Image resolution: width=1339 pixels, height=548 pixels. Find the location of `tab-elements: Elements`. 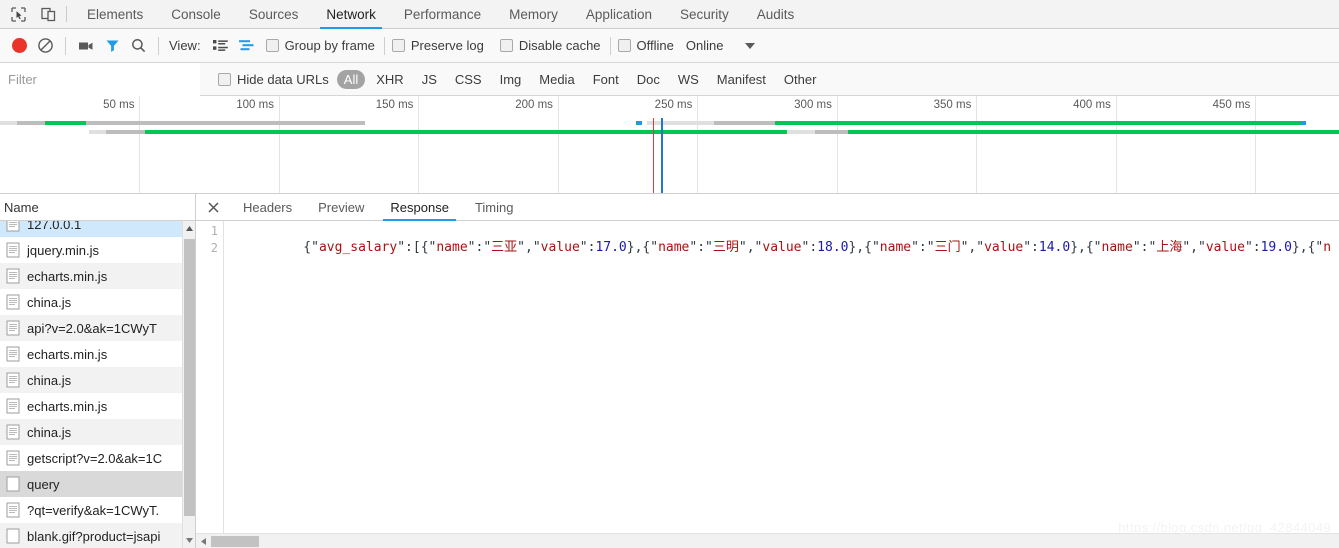

tab-elements: Elements is located at coordinates (115, 14).